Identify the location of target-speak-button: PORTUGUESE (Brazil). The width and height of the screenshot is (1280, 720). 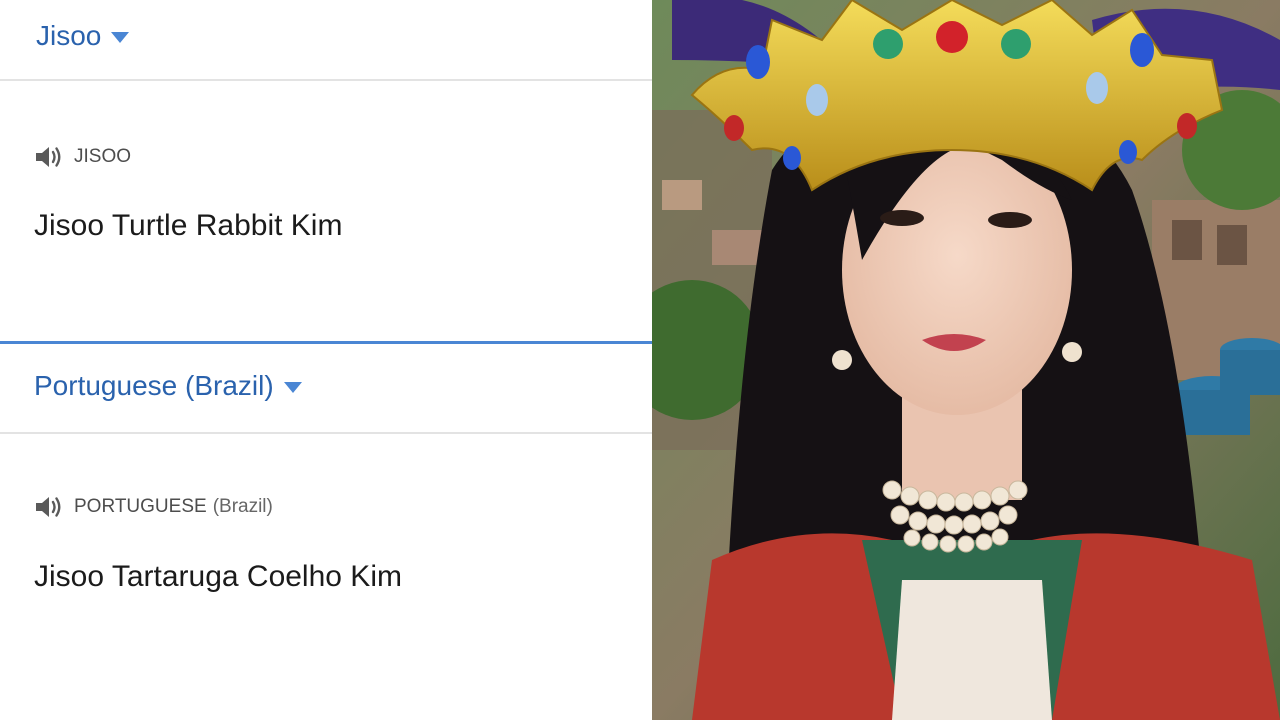
(153, 507).